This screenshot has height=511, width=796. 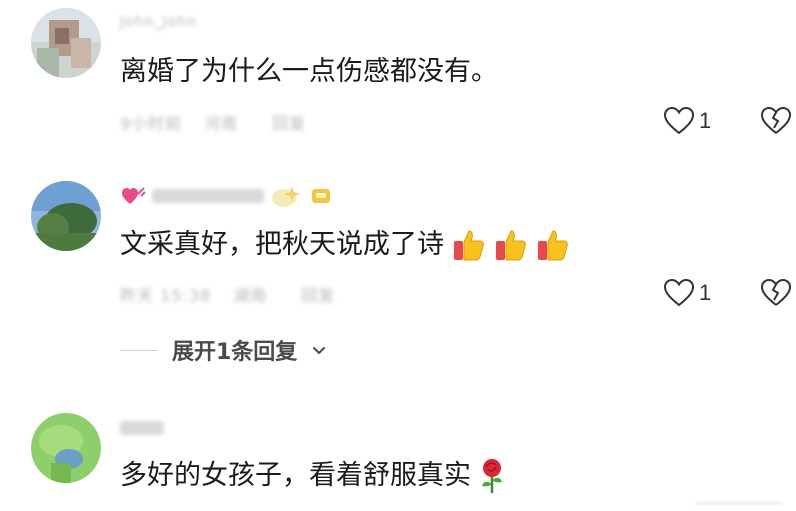 What do you see at coordinates (221, 123) in the screenshot?
I see `comment-location: 河南` at bounding box center [221, 123].